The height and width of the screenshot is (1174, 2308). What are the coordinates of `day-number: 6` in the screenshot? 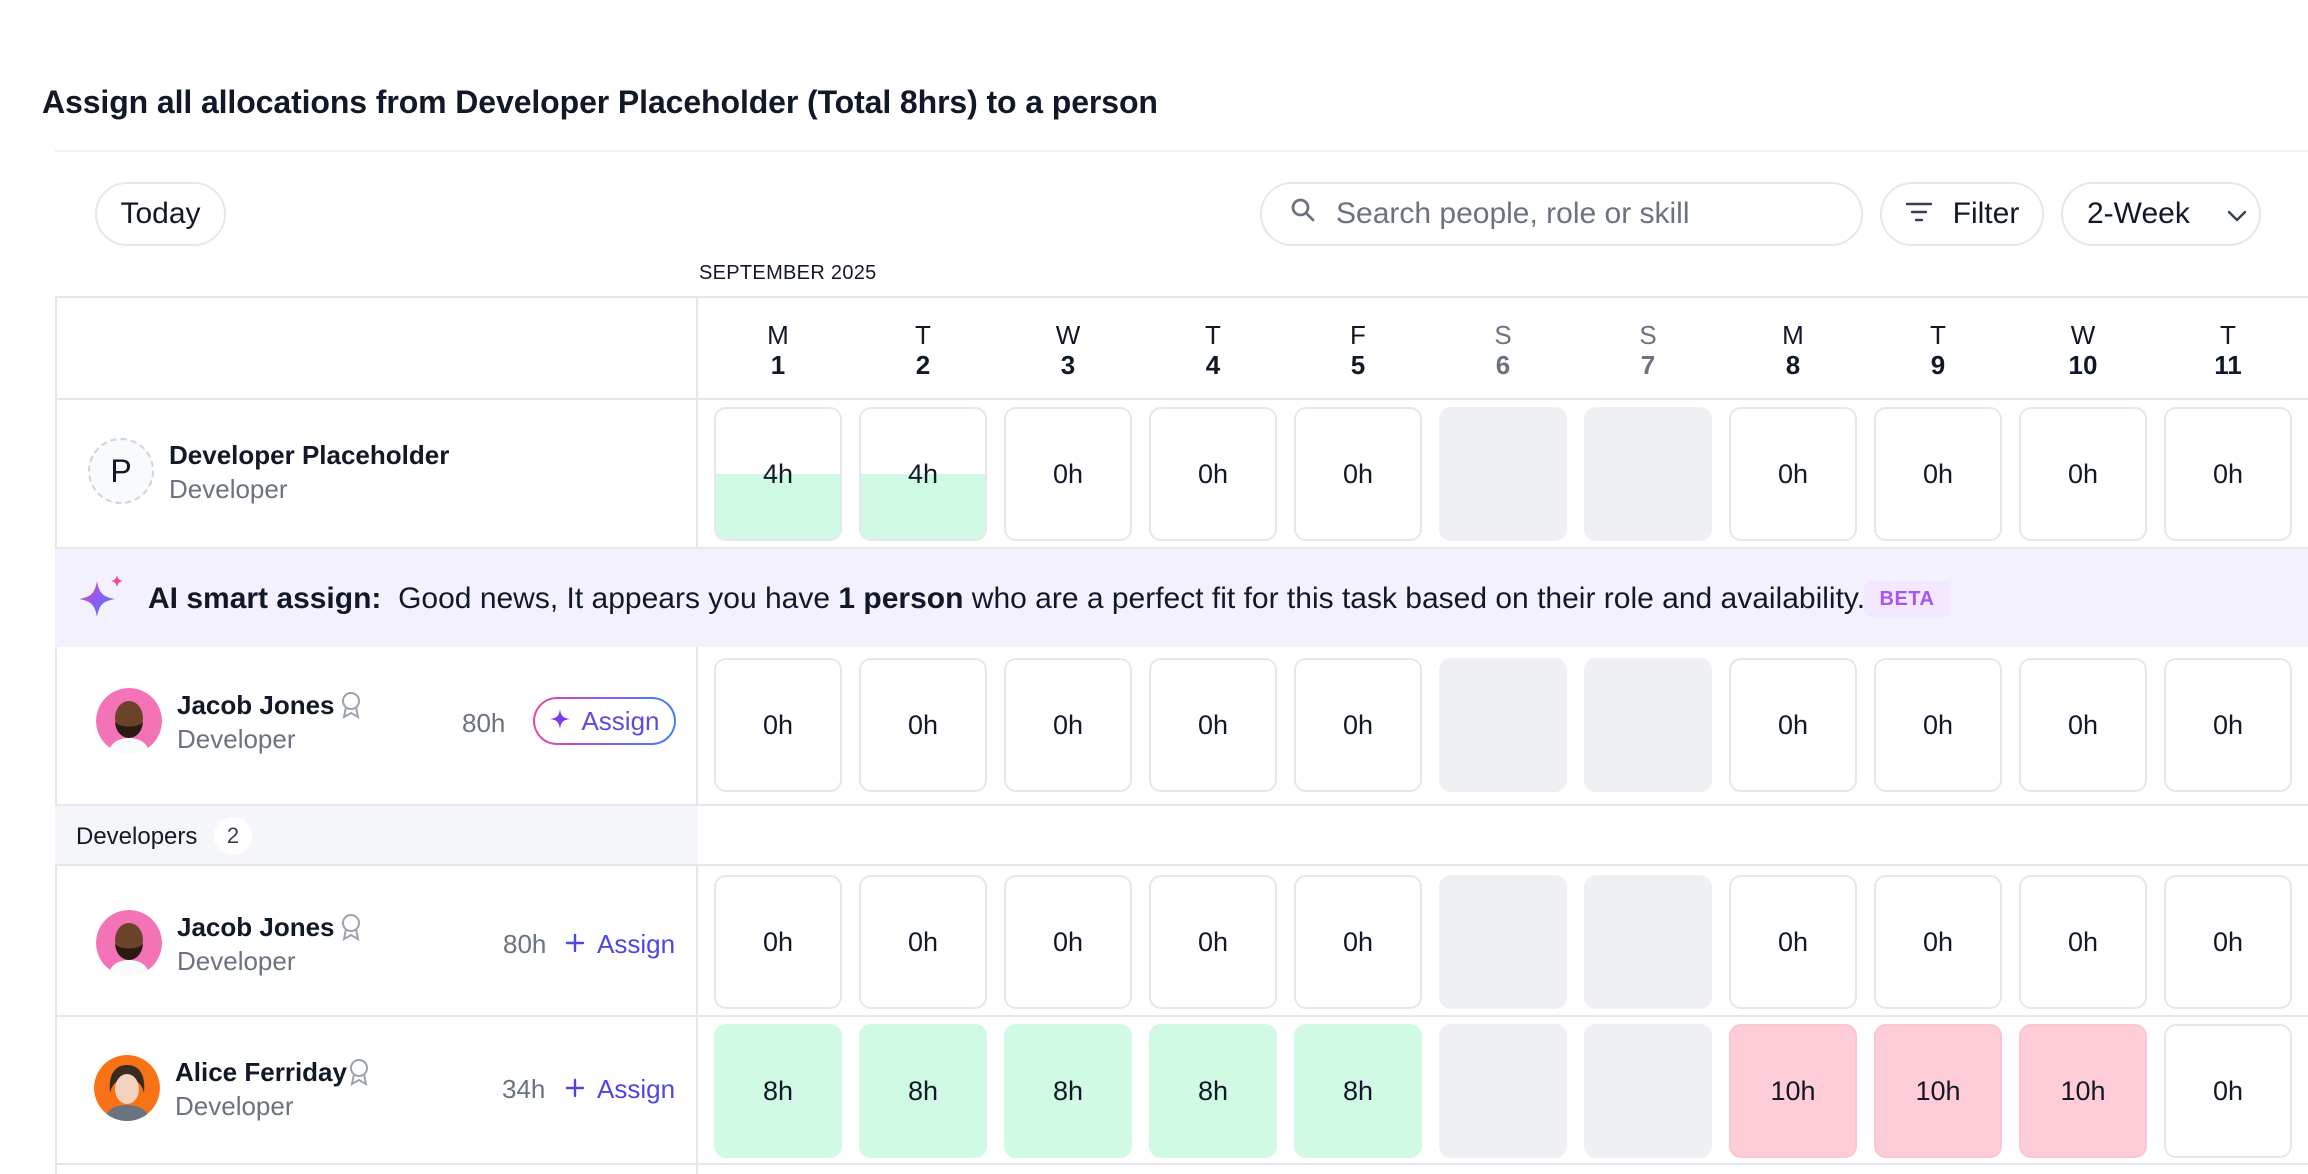 It's located at (1503, 365).